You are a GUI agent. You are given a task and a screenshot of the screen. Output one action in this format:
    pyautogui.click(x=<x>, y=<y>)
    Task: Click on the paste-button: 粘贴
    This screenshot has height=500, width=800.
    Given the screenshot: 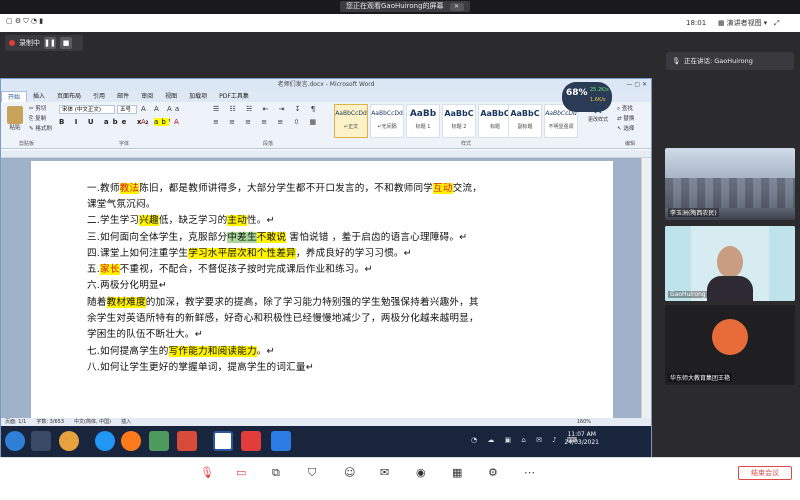 What is the action you would take?
    pyautogui.click(x=15, y=119)
    